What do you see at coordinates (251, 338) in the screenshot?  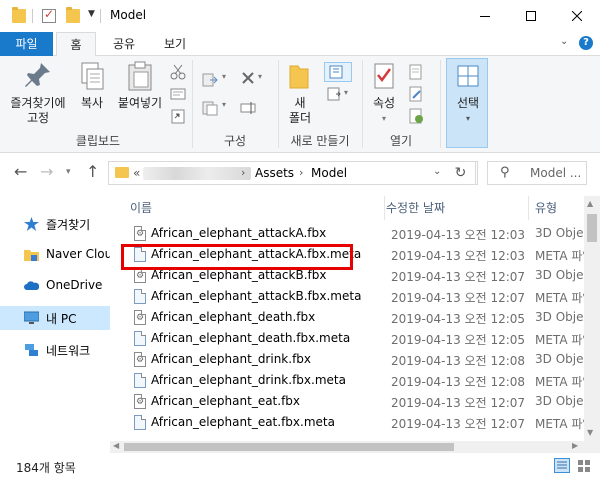 I see `file-name: African_elephant_death.fbx.meta` at bounding box center [251, 338].